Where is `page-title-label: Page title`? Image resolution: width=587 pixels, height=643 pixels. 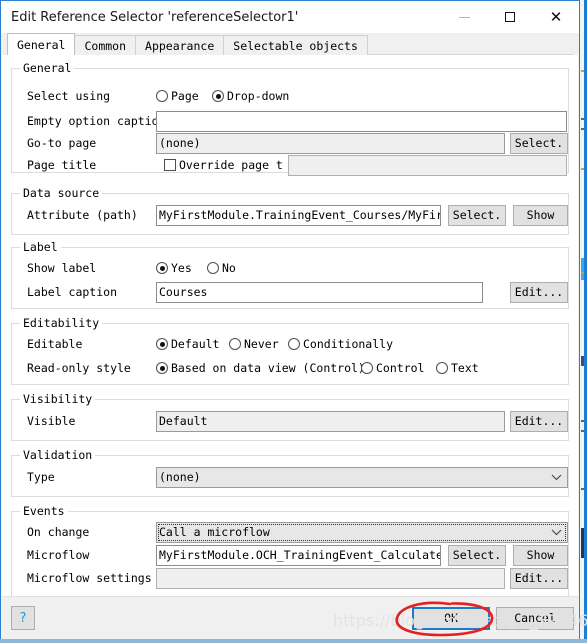 page-title-label: Page title is located at coordinates (62, 165).